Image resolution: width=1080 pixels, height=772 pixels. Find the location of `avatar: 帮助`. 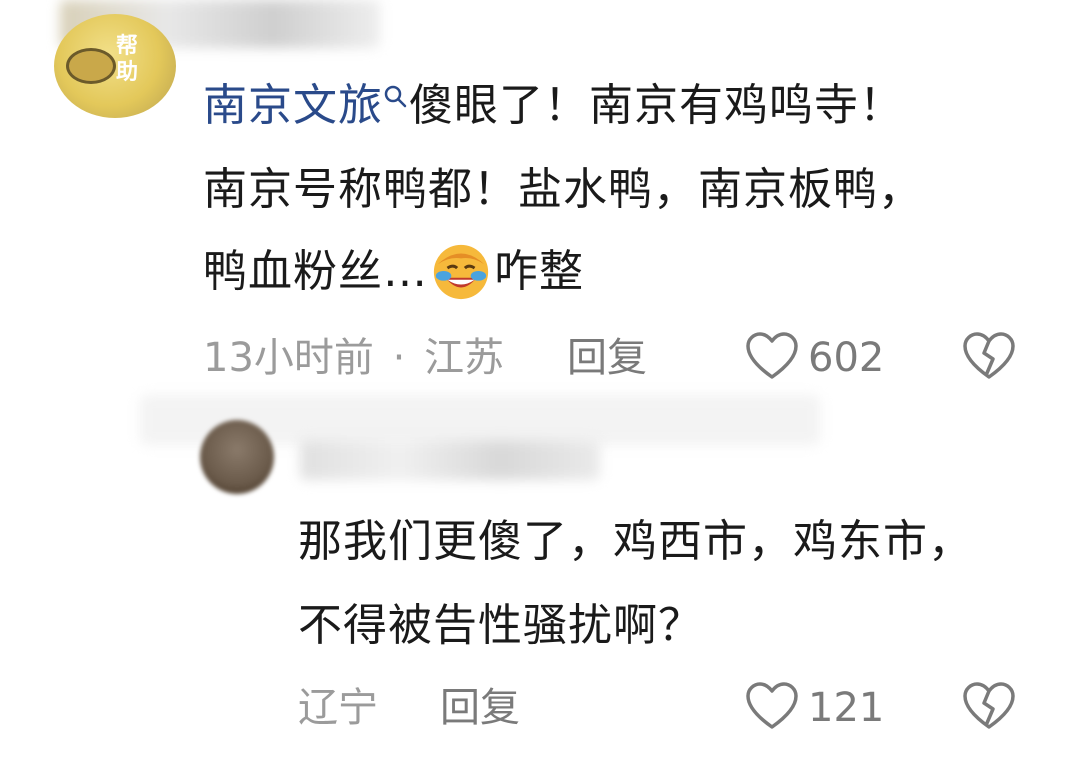

avatar: 帮助 is located at coordinates (115, 66).